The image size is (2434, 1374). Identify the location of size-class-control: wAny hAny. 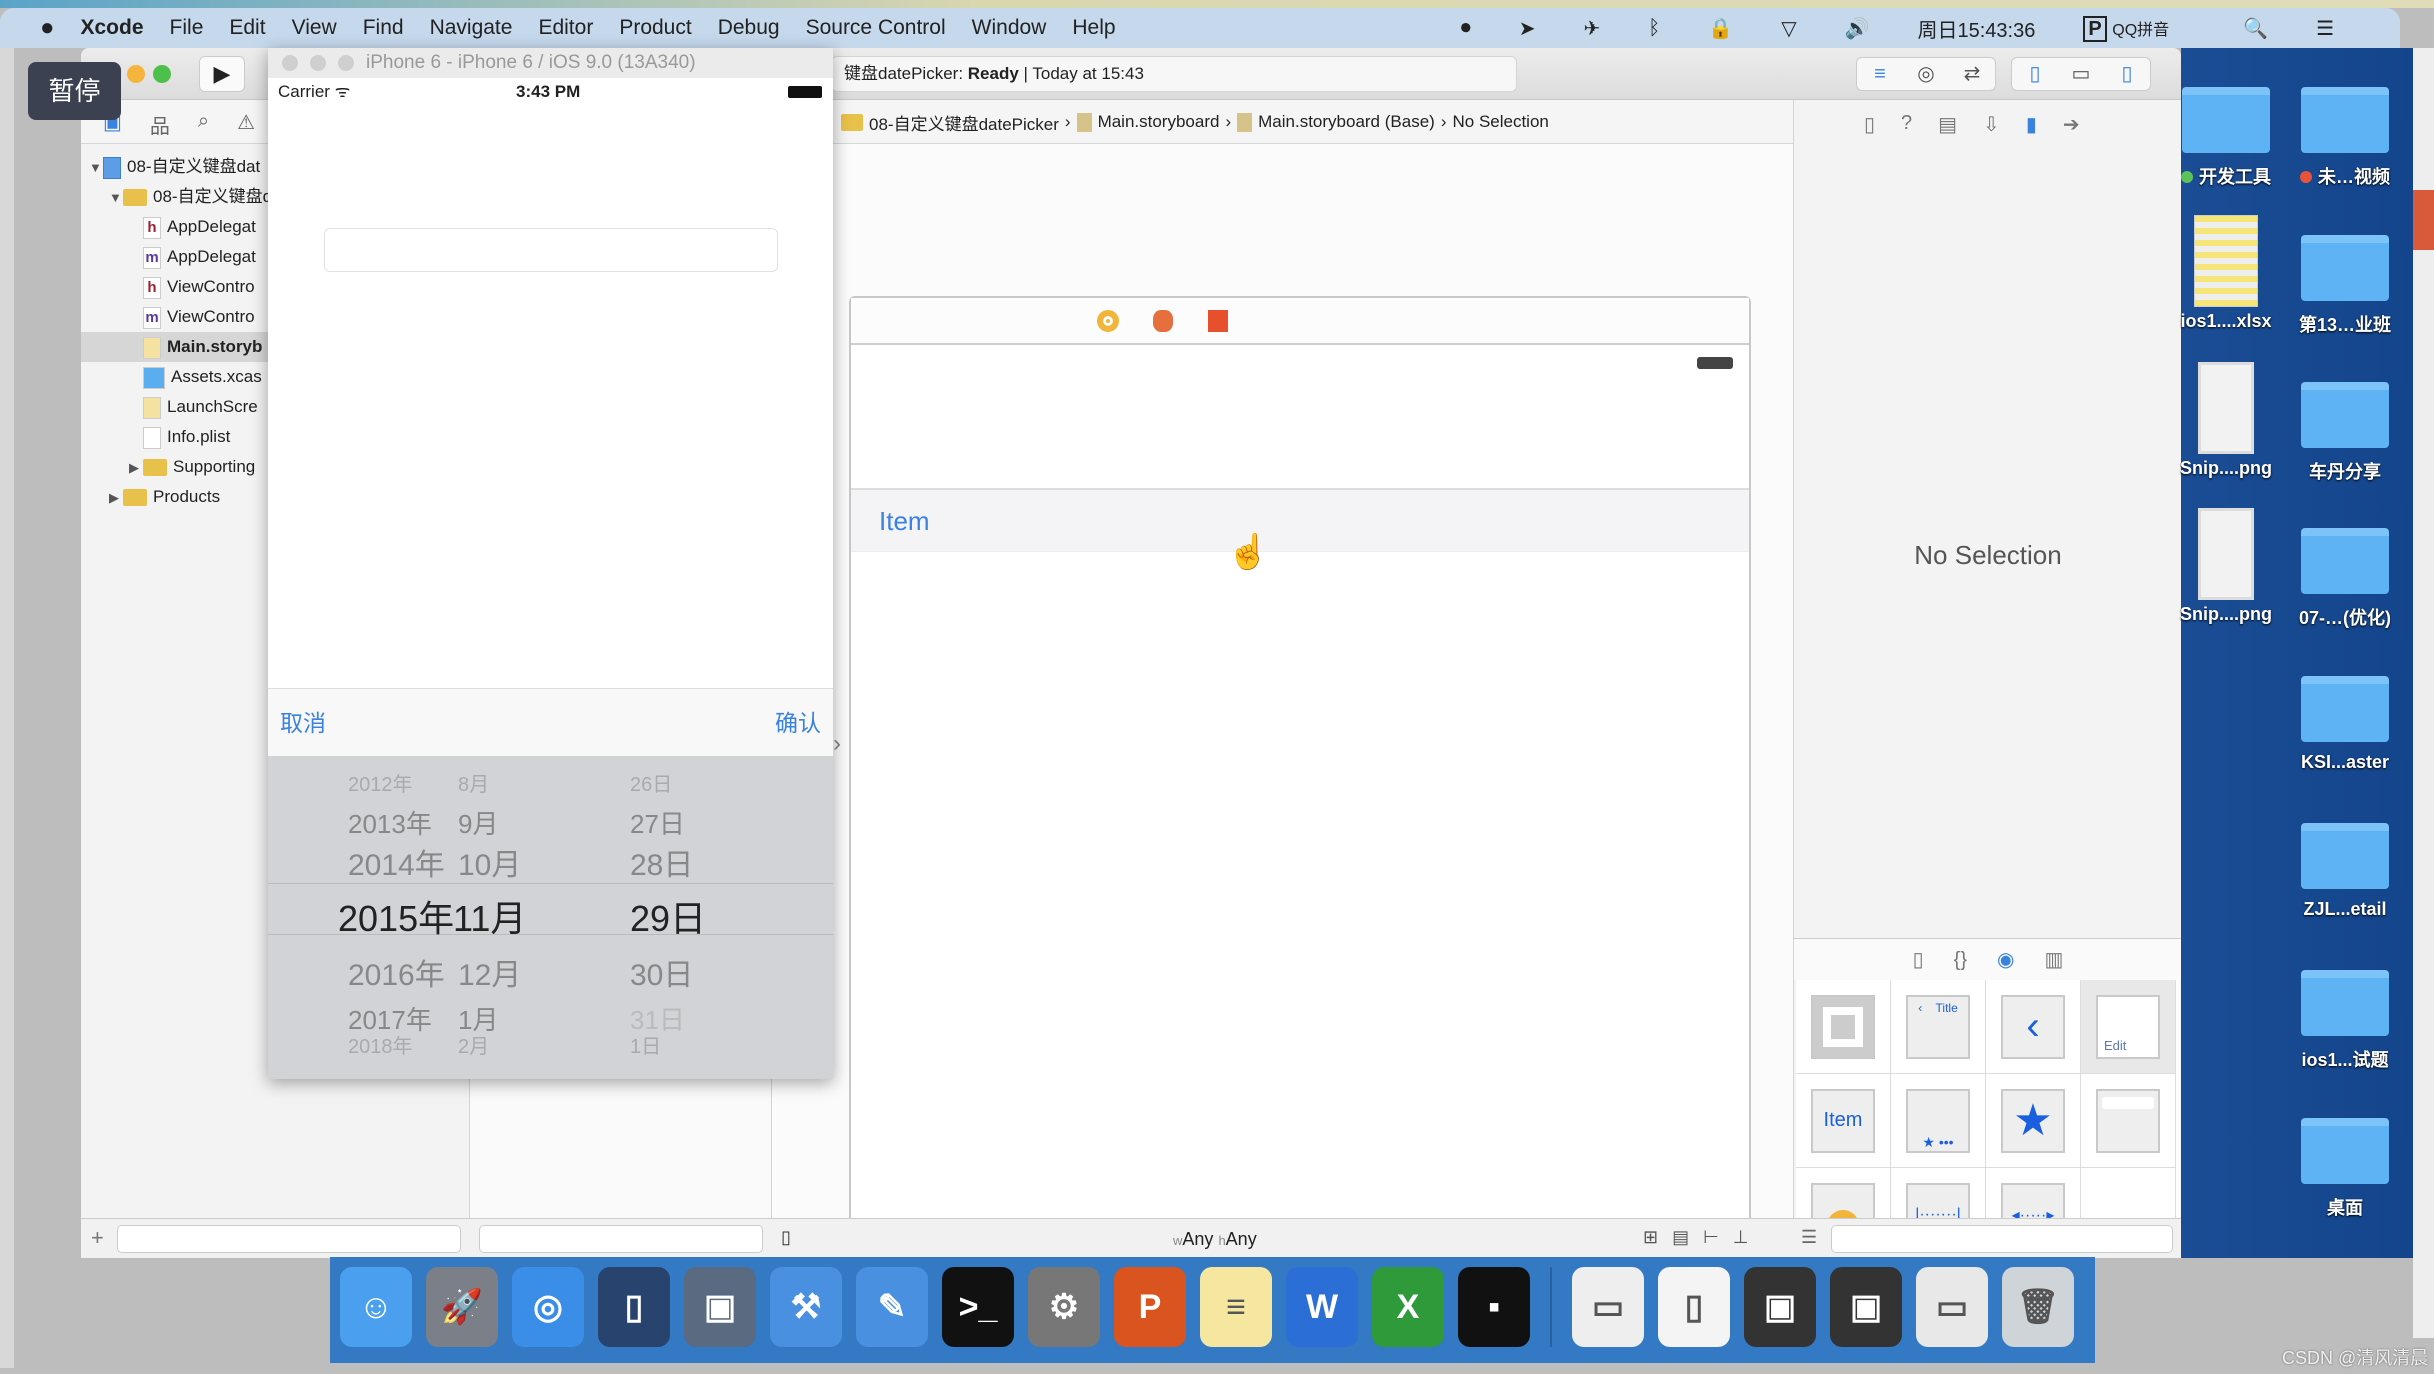
(1215, 1239).